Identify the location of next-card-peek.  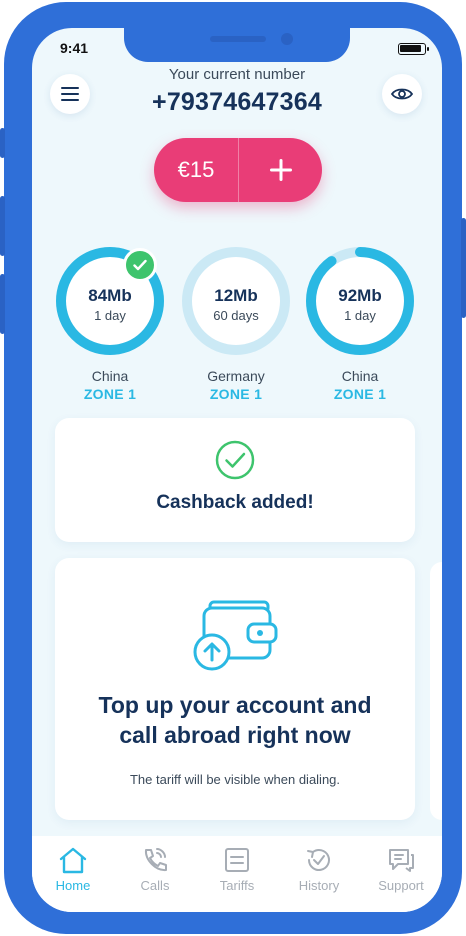
(436, 691).